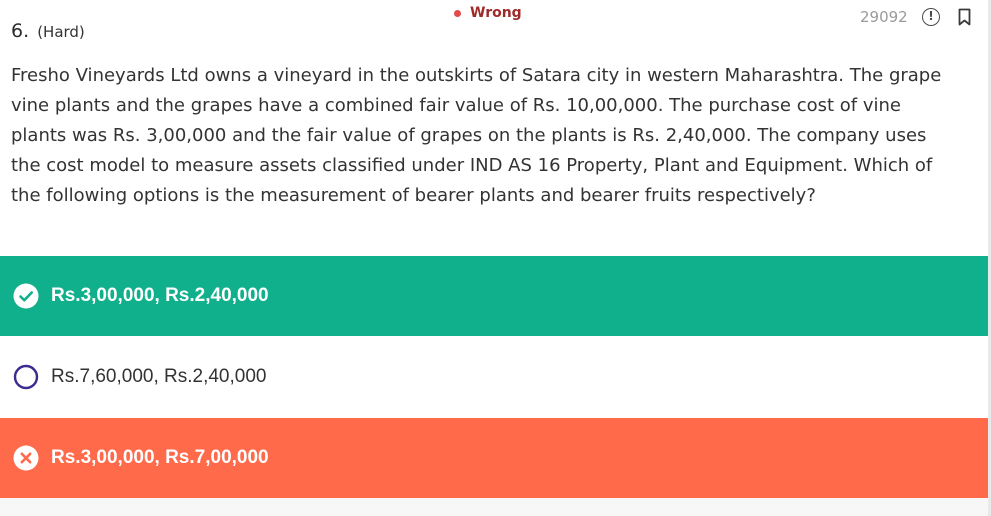  I want to click on status-dot-icon, so click(457, 13).